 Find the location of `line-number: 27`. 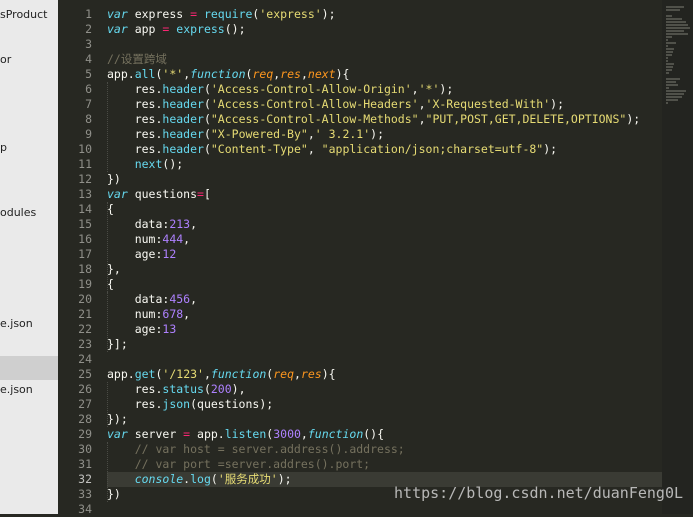

line-number: 27 is located at coordinates (85, 404).